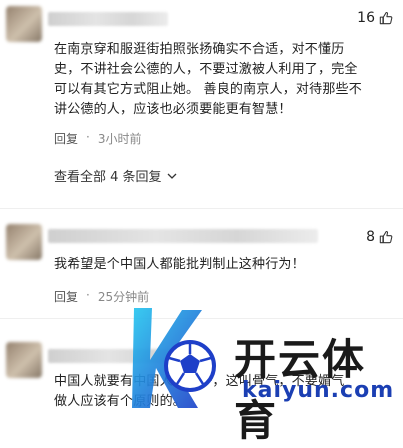  I want to click on like-button: 8, so click(379, 237).